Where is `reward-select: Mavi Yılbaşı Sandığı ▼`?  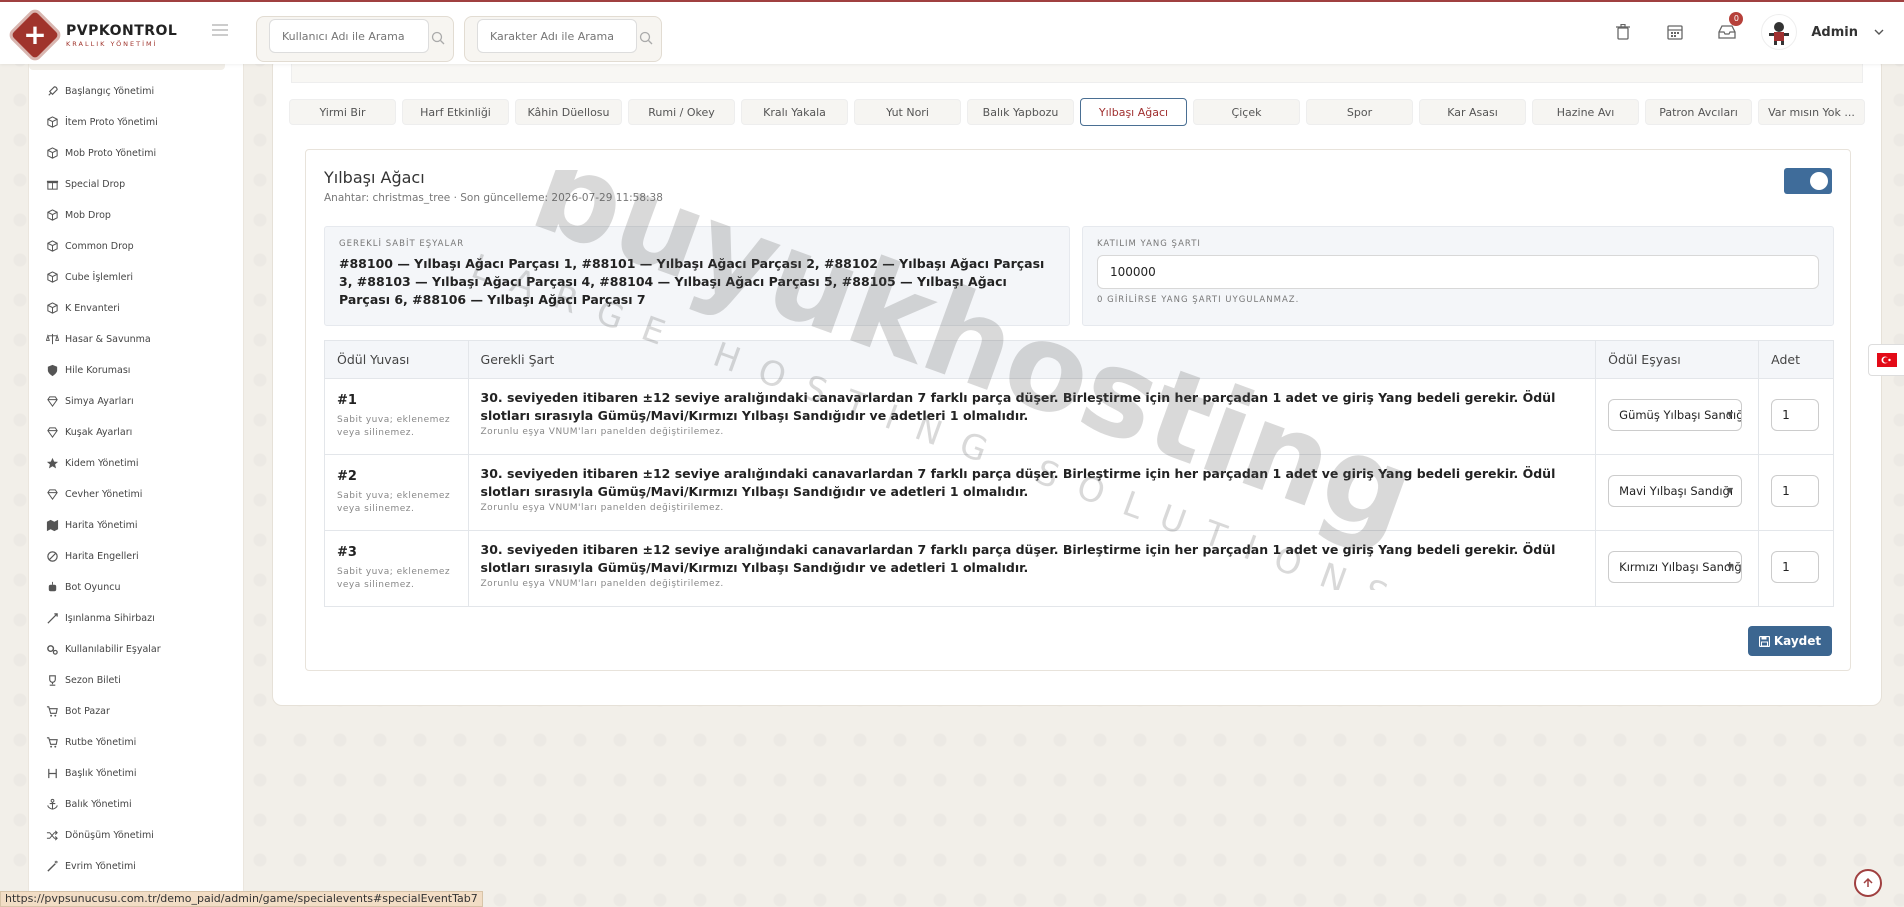
reward-select: Mavi Yılbaşı Sandığı ▼ is located at coordinates (1675, 491).